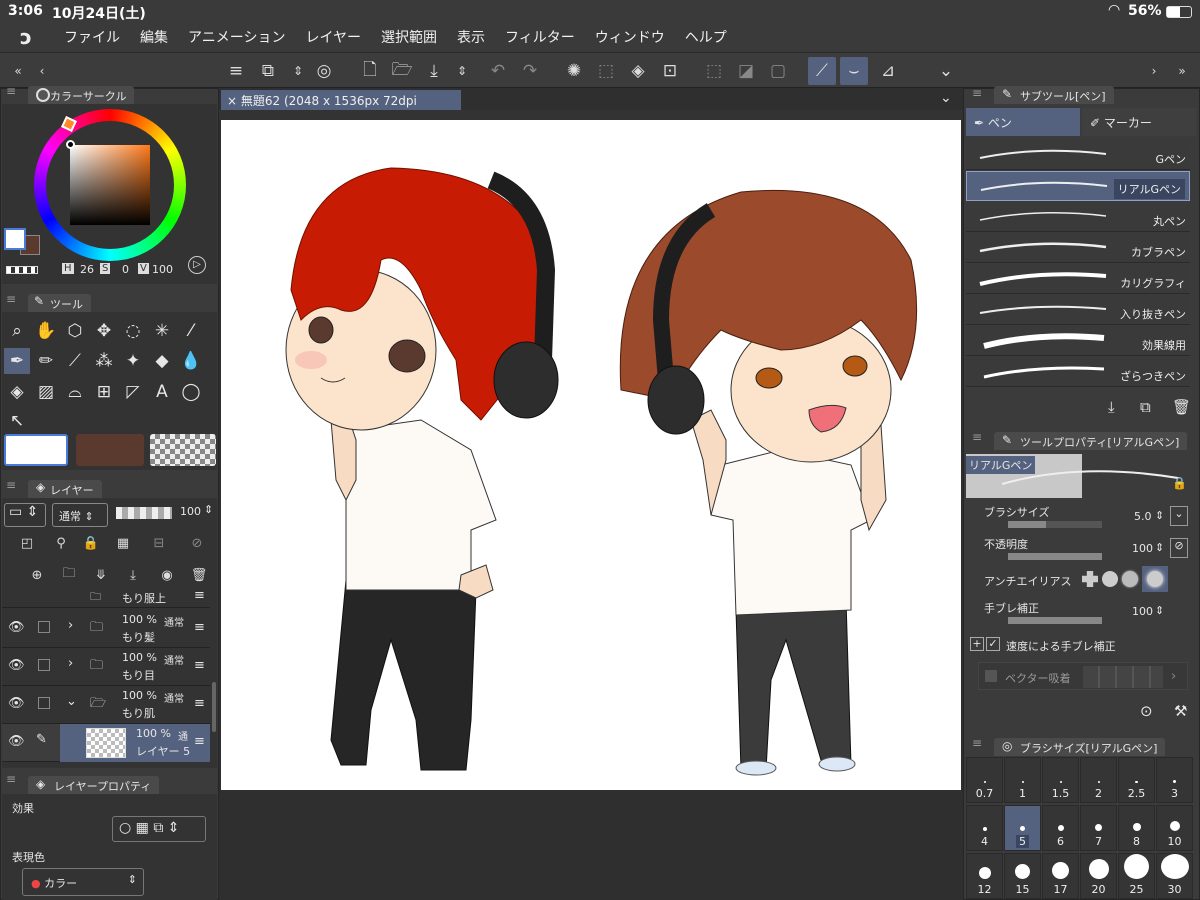  I want to click on mask-layer-icon: ⊘, so click(197, 543).